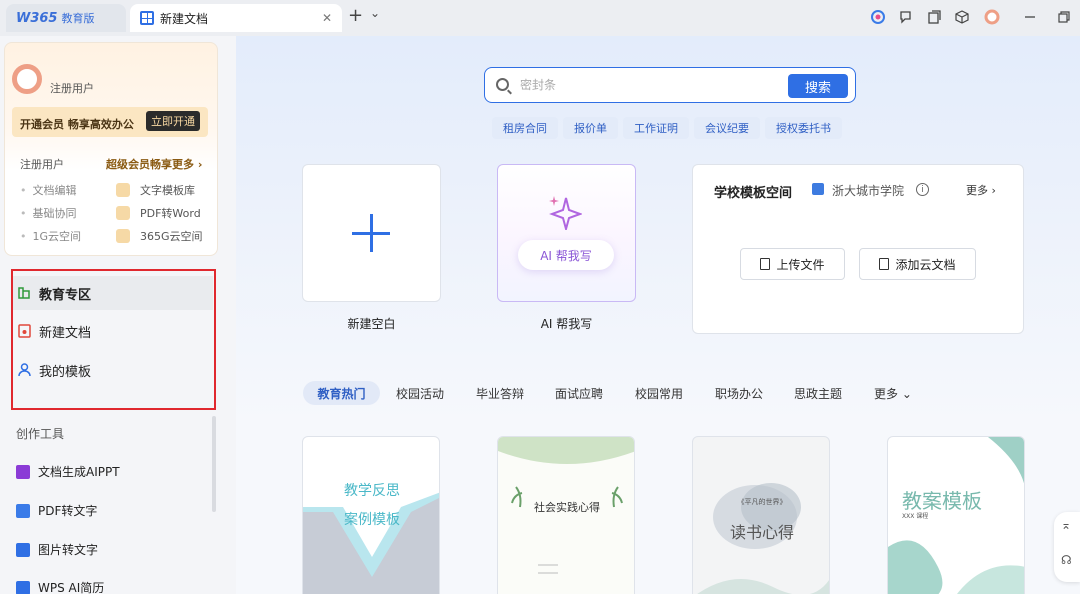 Image resolution: width=1080 pixels, height=594 pixels. I want to click on button-label: 上传文件, so click(800, 264).